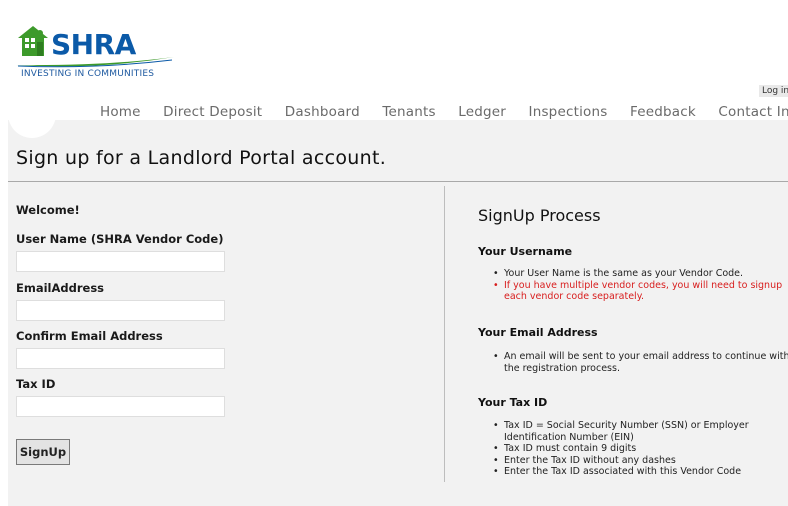 Image resolution: width=788 pixels, height=506 pixels. I want to click on taxid-input, so click(120, 406).